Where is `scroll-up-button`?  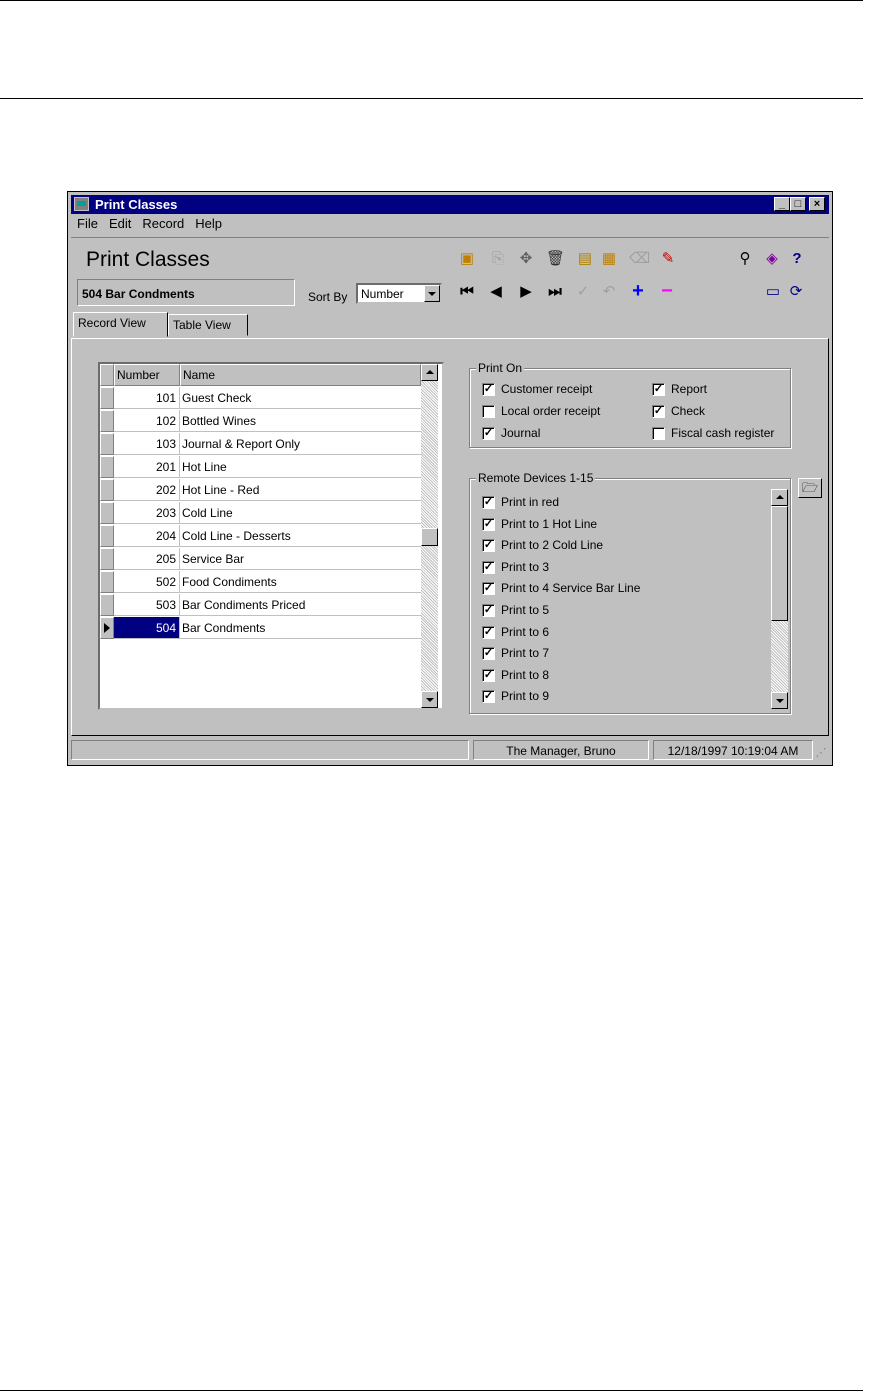 scroll-up-button is located at coordinates (429, 372).